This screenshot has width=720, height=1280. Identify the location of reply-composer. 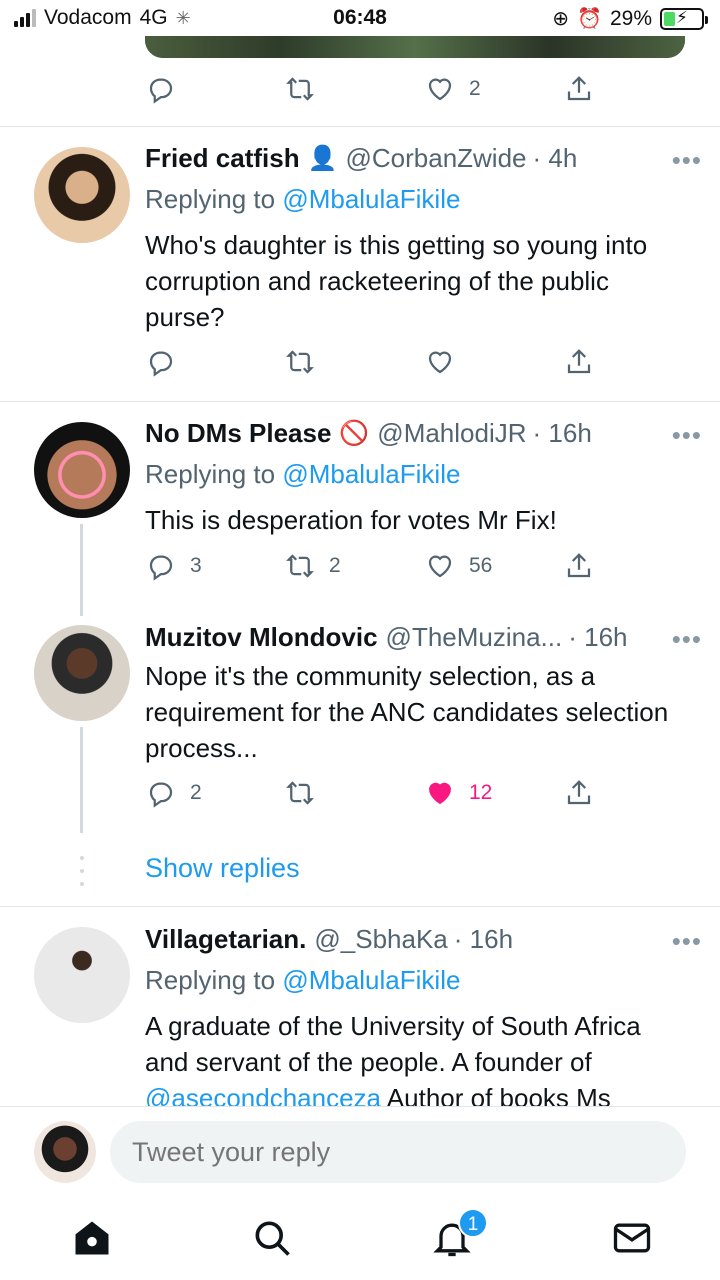
(360, 1151).